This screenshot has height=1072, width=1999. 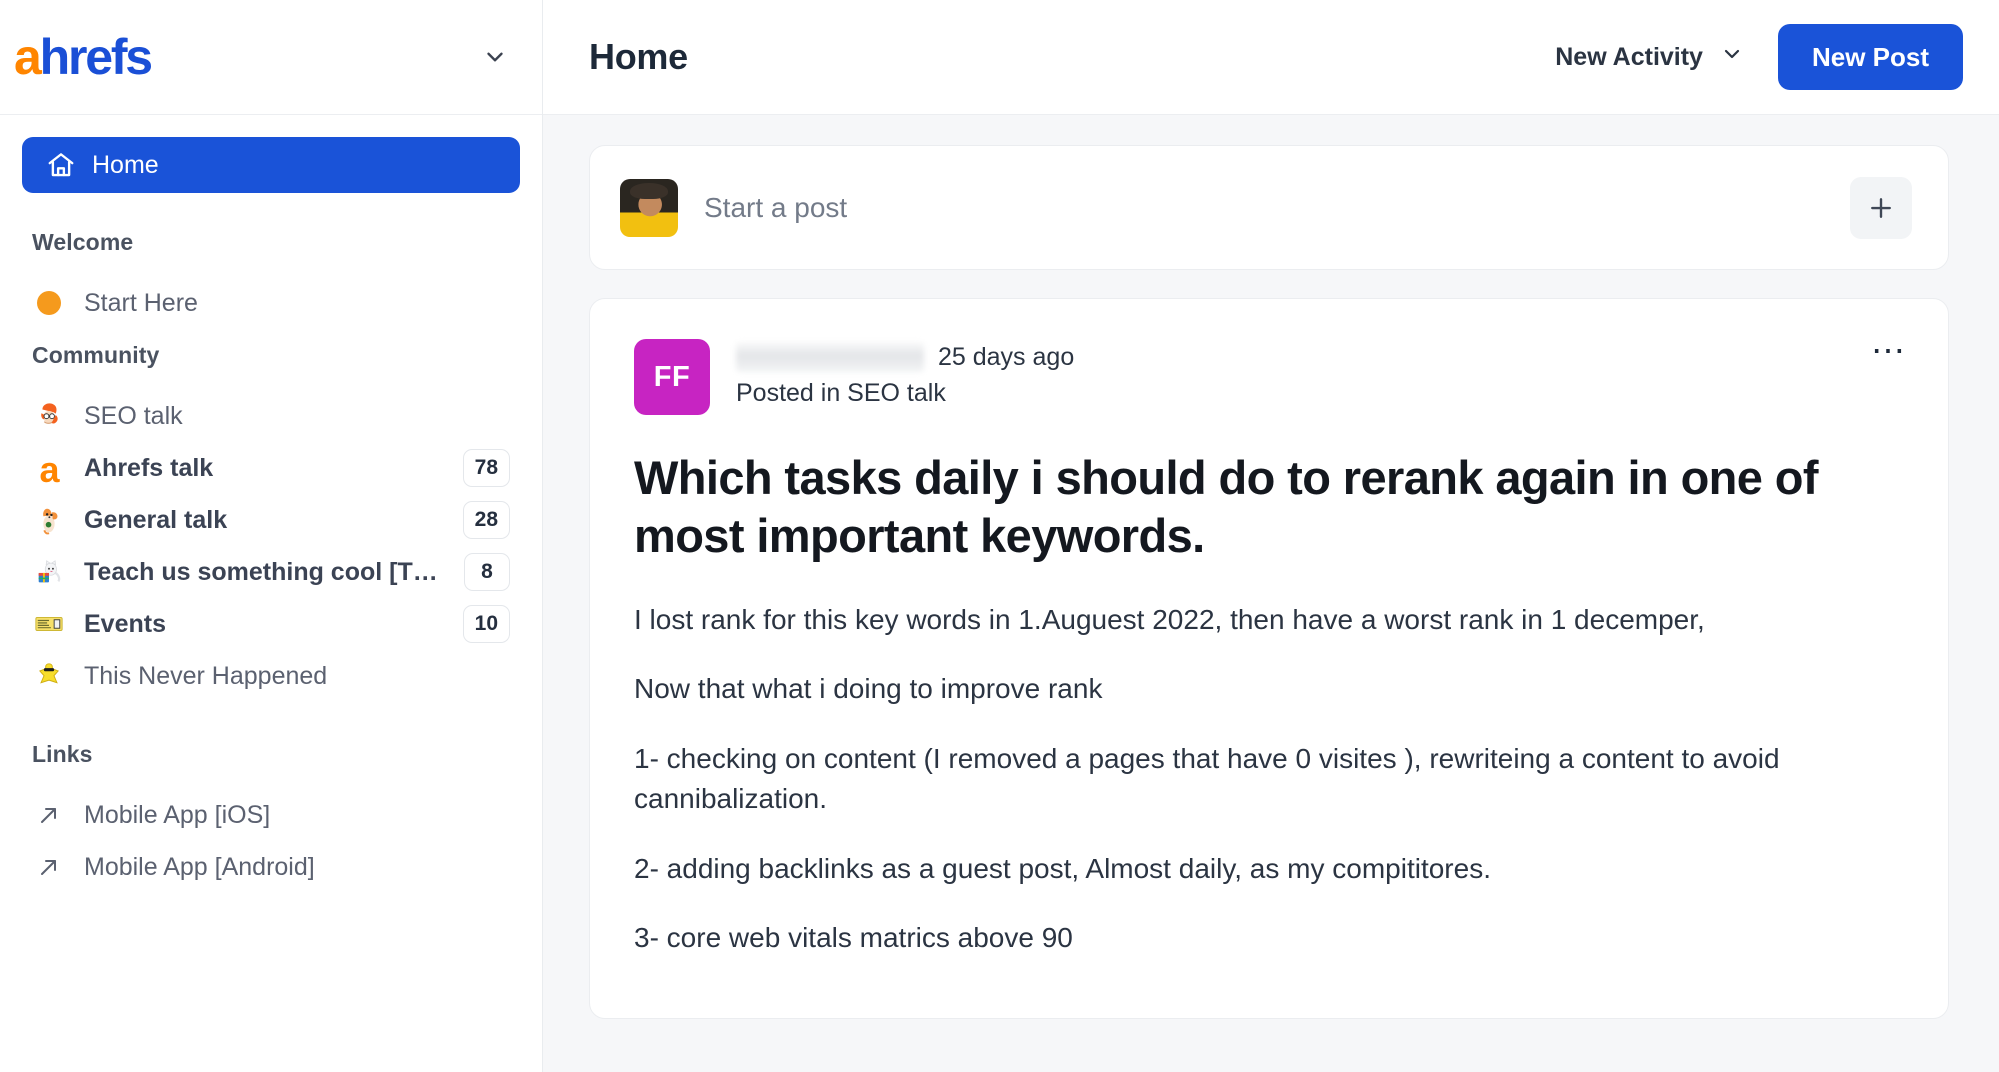 What do you see at coordinates (1006, 356) in the screenshot?
I see `post-timestamp: 25 days ago` at bounding box center [1006, 356].